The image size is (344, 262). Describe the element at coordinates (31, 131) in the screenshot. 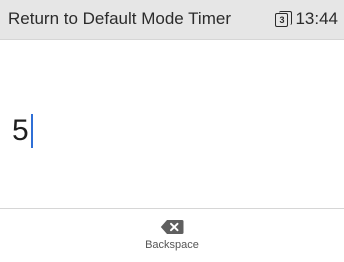

I see `text-caret` at that location.